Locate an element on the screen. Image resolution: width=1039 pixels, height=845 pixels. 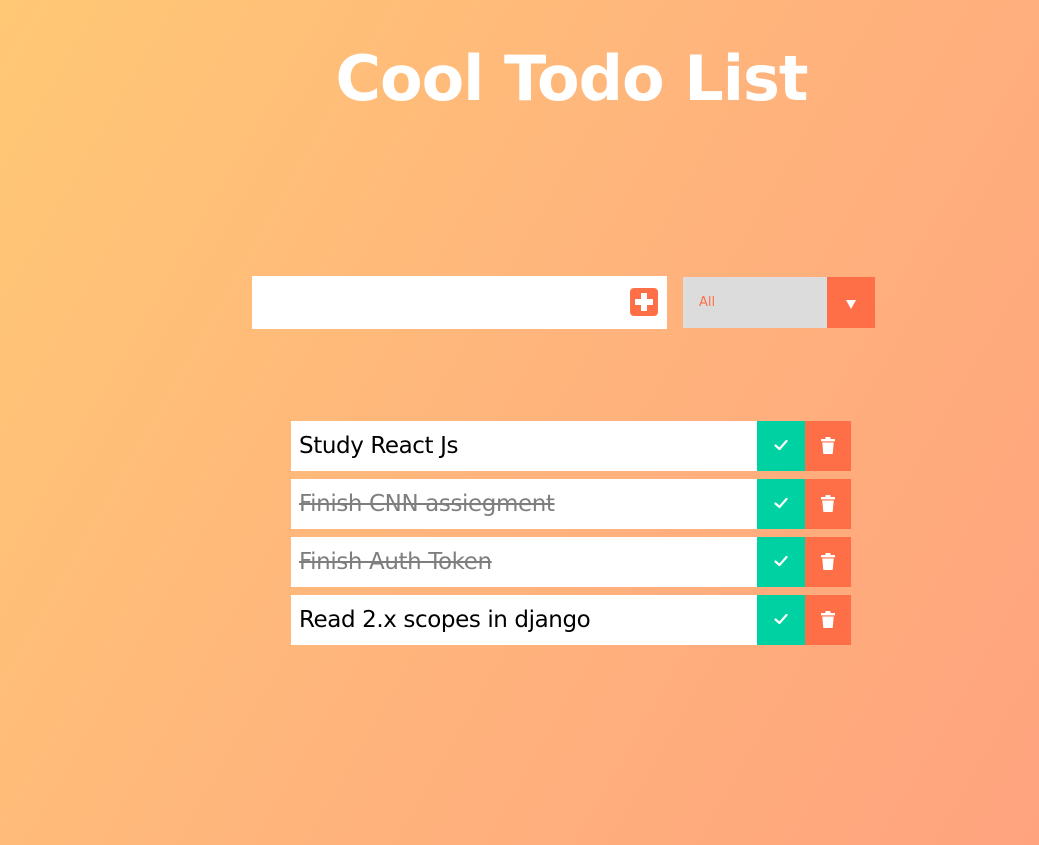
todo-text: Study React Js is located at coordinates (379, 446).